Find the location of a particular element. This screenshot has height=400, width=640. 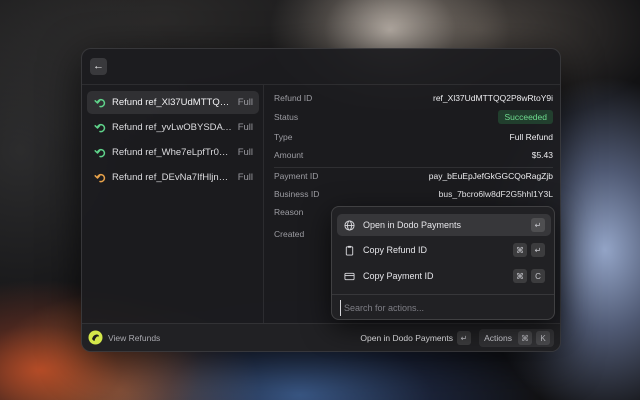

action-copy-refund-id: Copy Refund ID ⌘ ↵ is located at coordinates (444, 250).